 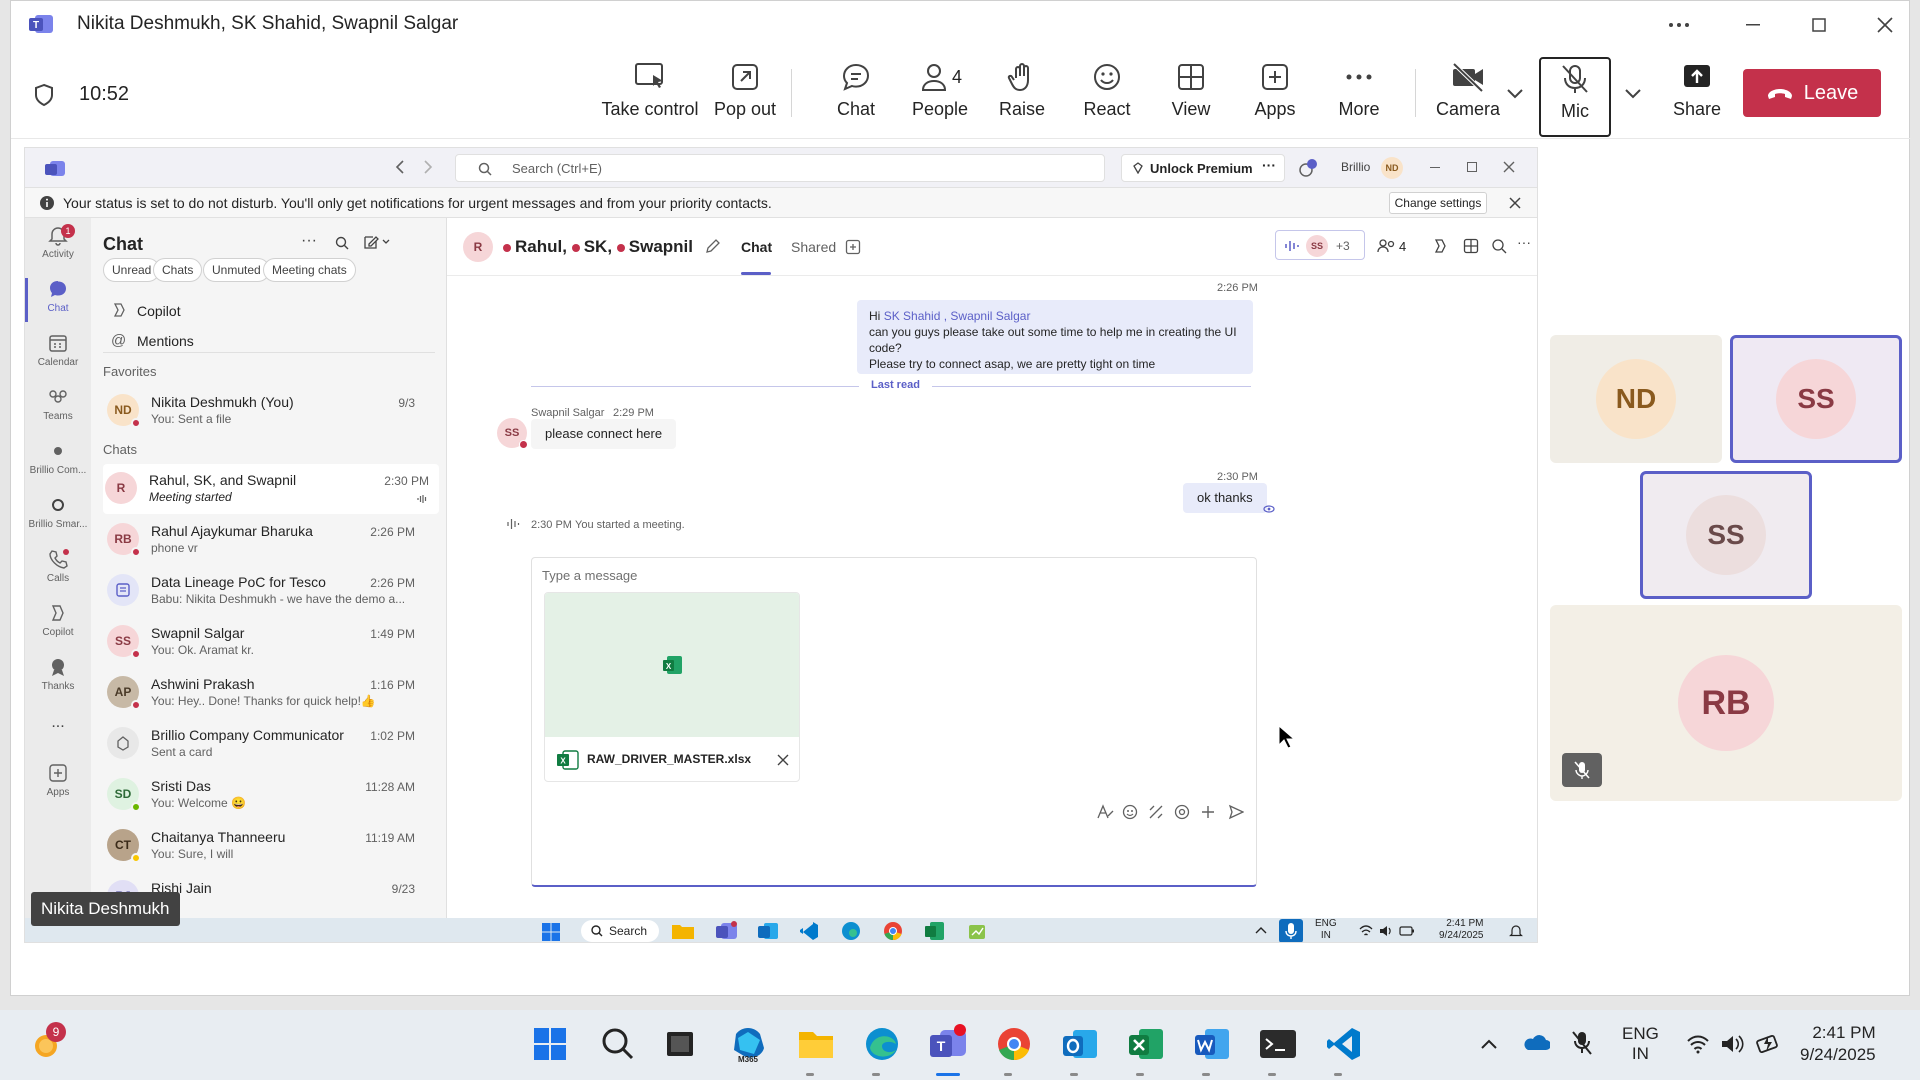 I want to click on profile-avatar: ND, so click(x=1392, y=168).